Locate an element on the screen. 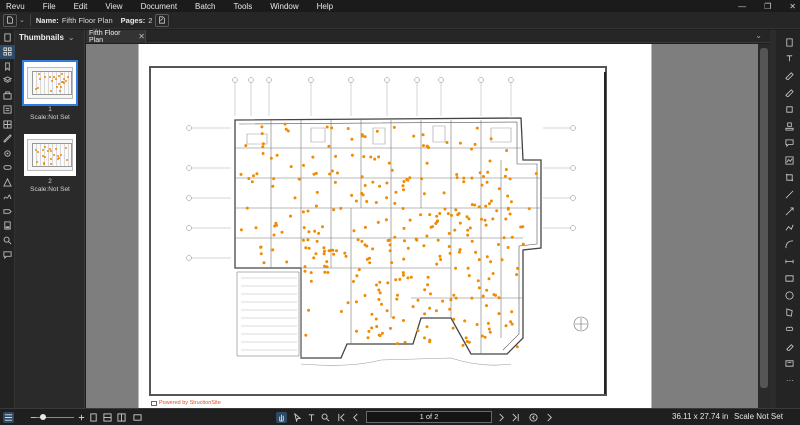  rail-links-icon is located at coordinates (7, 168).